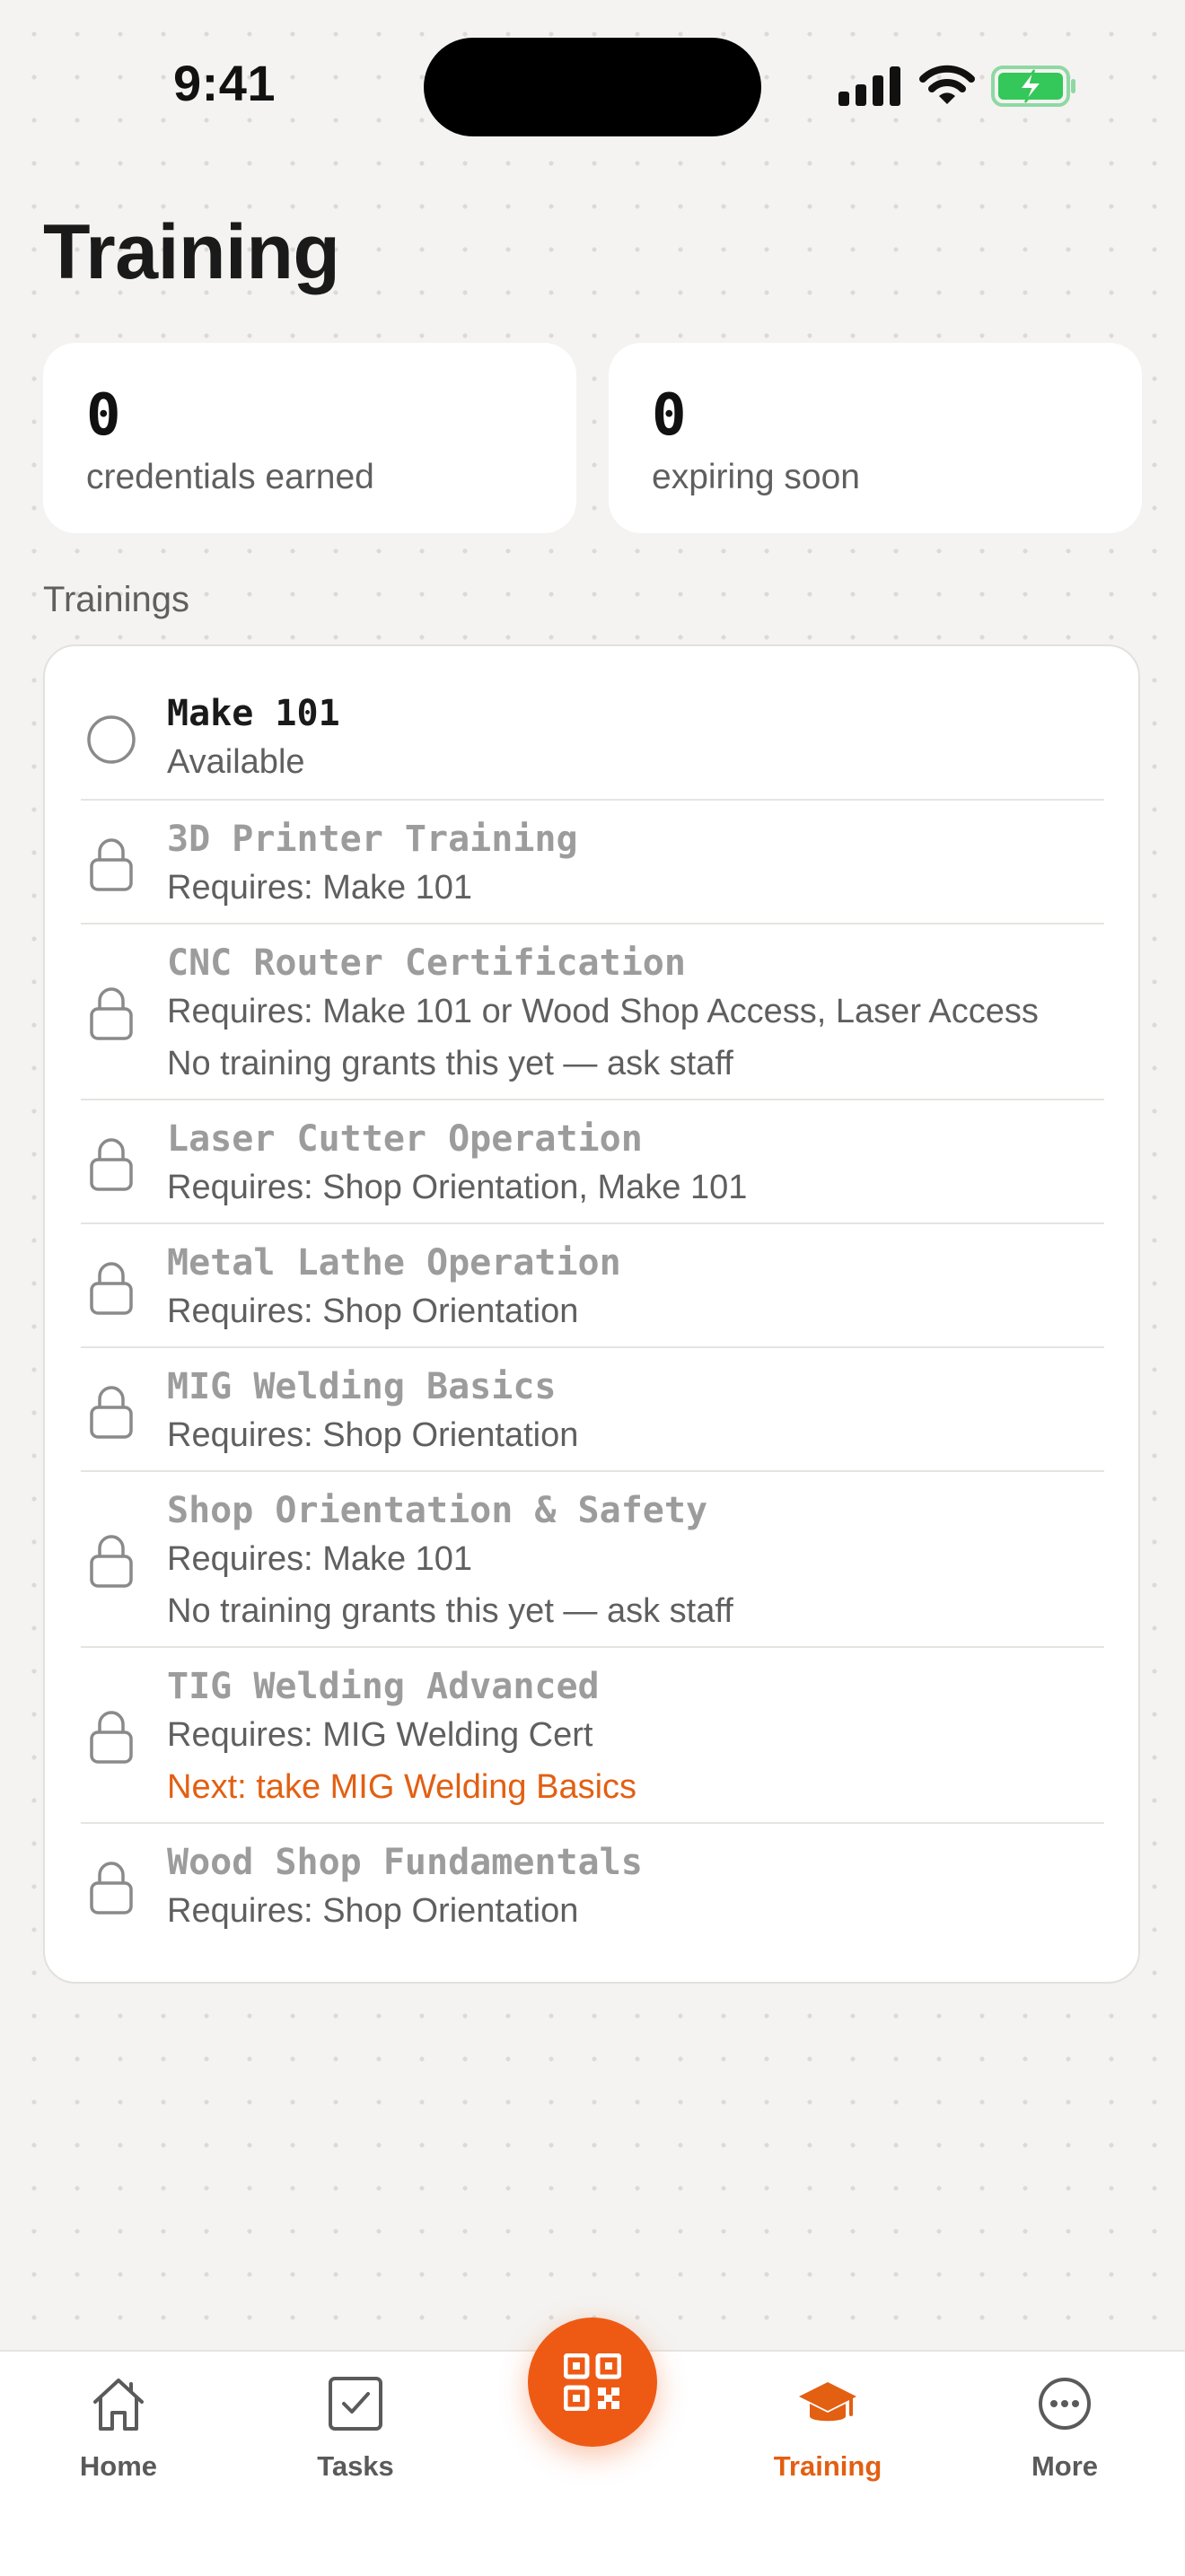  I want to click on training-name: TIG Welding Advanced, so click(383, 1686).